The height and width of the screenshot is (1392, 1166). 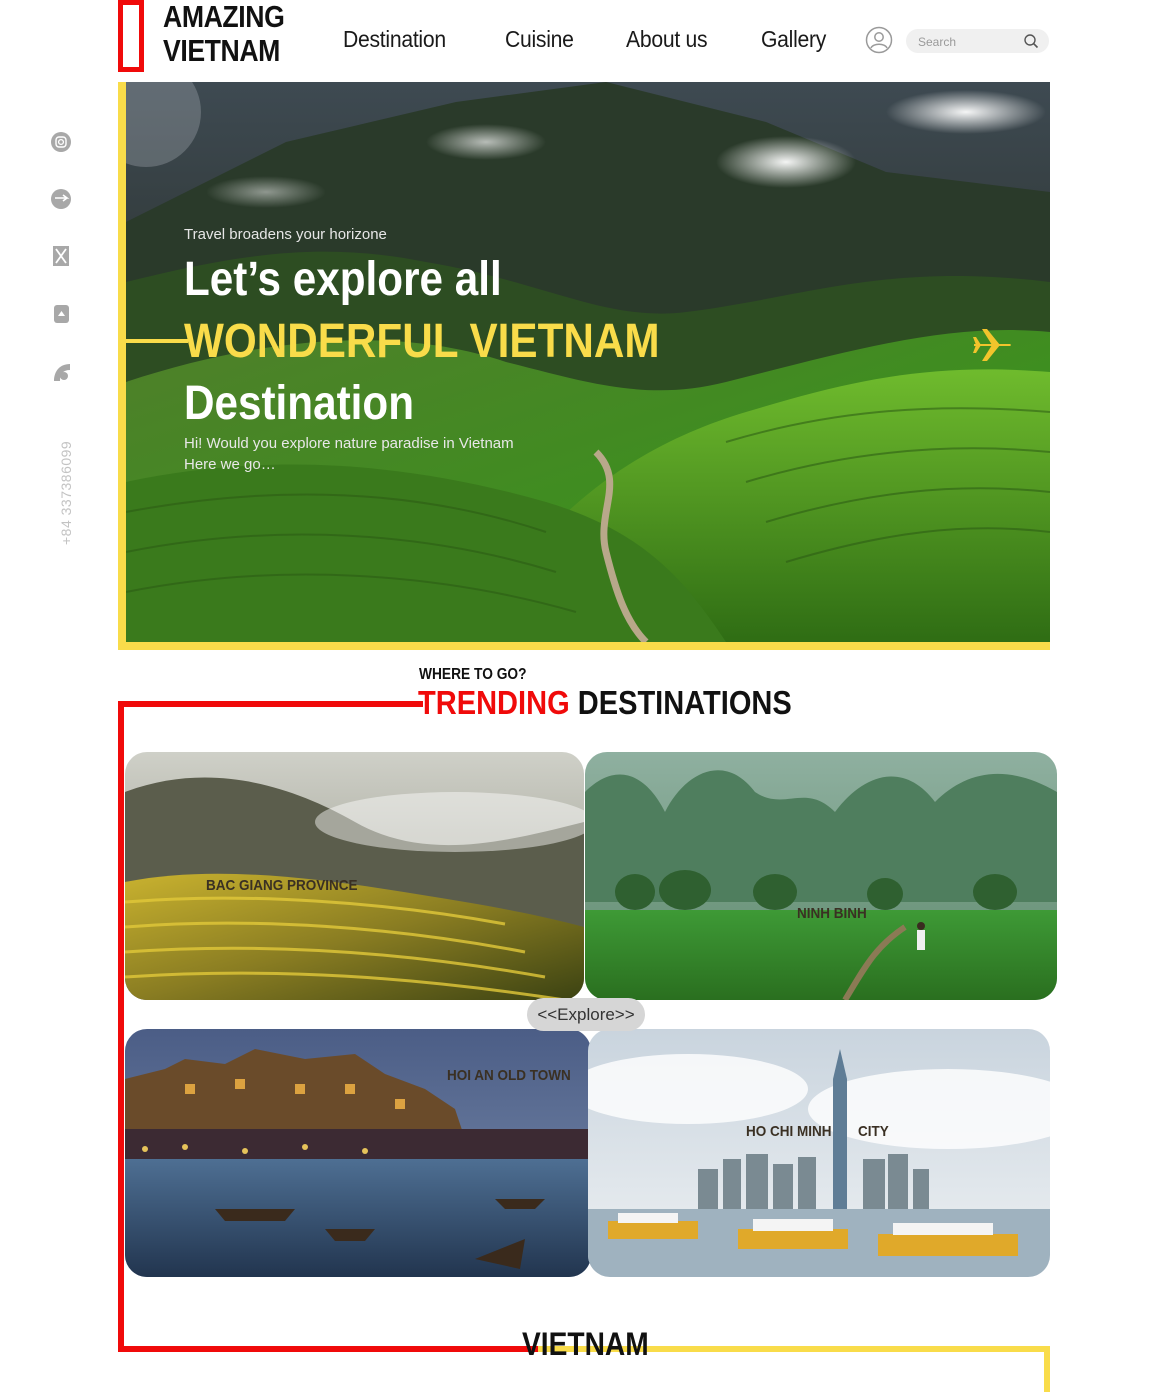 What do you see at coordinates (221, 50) in the screenshot?
I see `brand-line-2: VIETNAM` at bounding box center [221, 50].